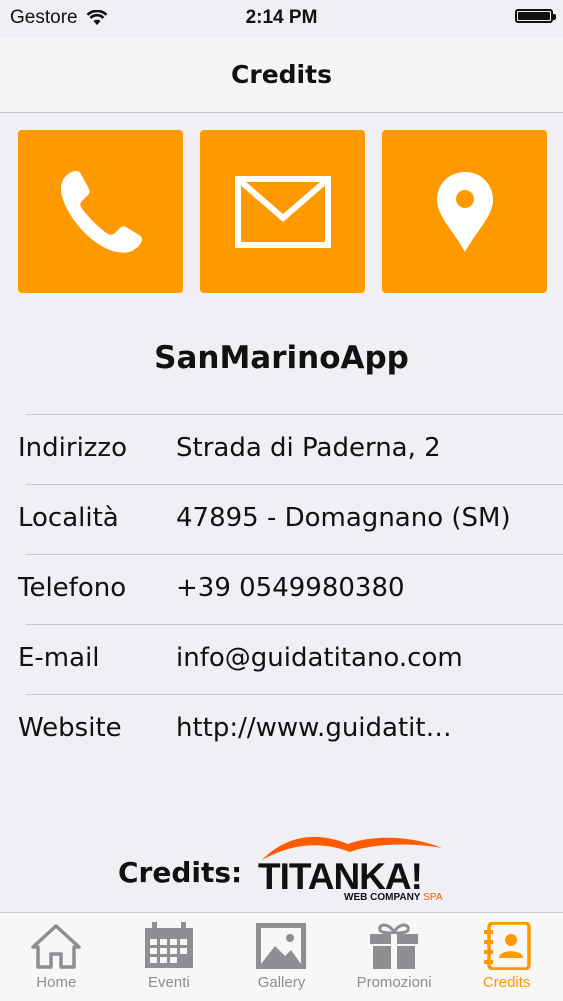 Image resolution: width=563 pixels, height=1001 pixels. I want to click on info-label: E-mail, so click(59, 658).